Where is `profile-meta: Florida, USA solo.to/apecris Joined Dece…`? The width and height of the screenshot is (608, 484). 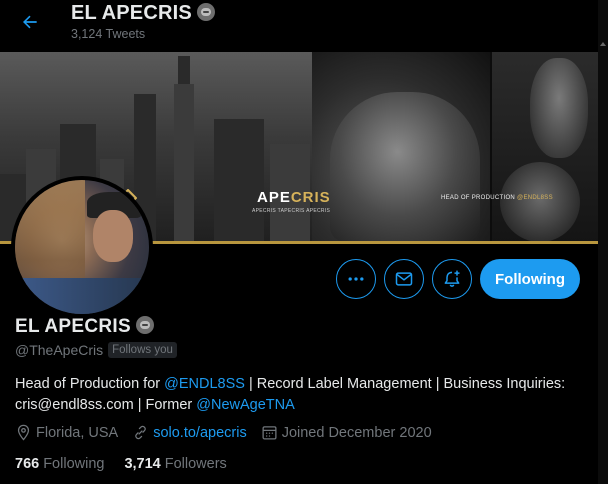
profile-meta: Florida, USA solo.to/apecris Joined Dece… is located at coordinates (230, 432).